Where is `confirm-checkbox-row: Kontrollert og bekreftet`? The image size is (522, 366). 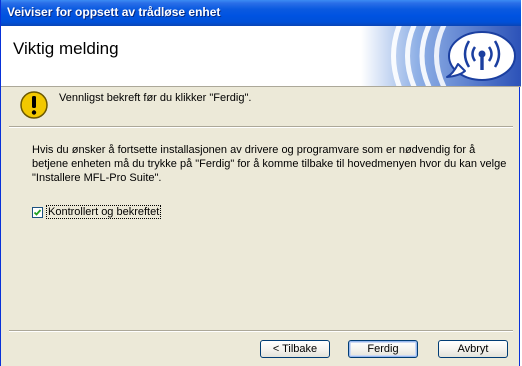
confirm-checkbox-row: Kontrollert og bekreftet is located at coordinates (97, 212).